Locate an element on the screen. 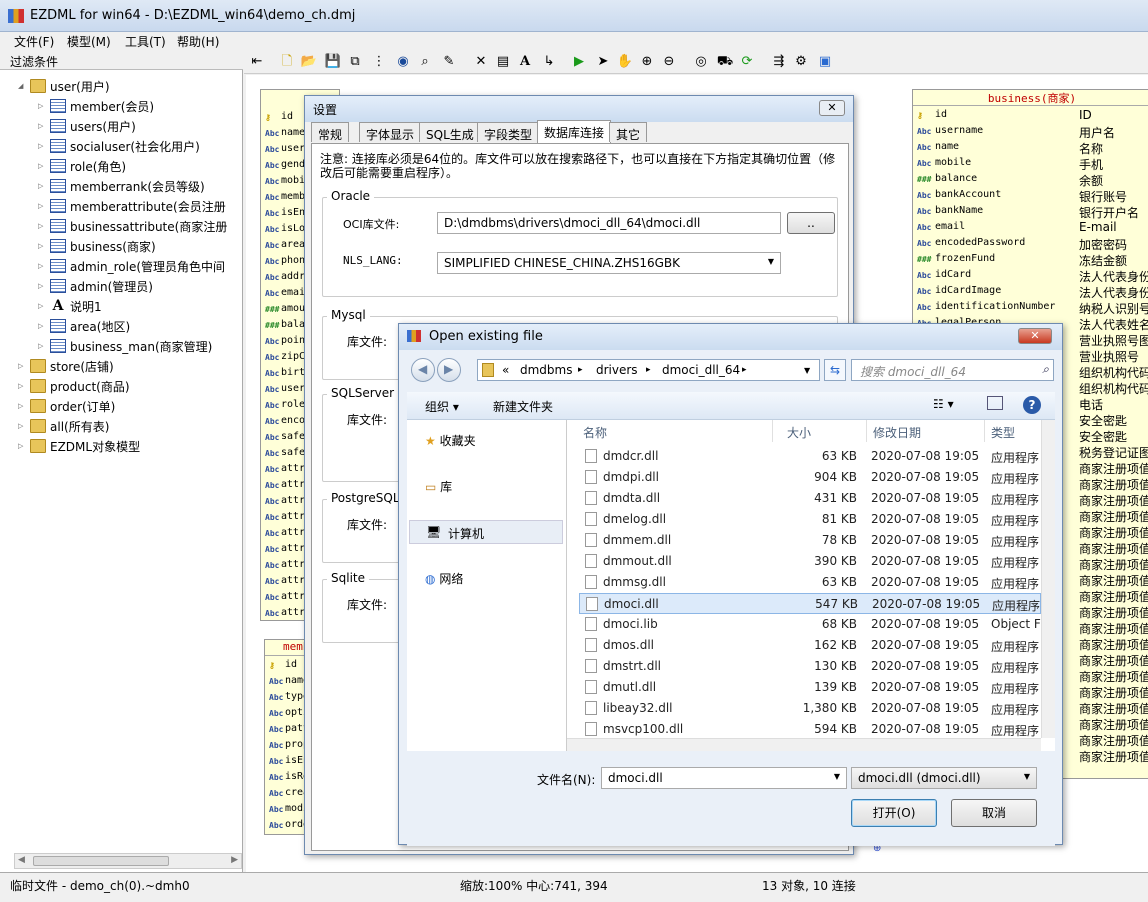  entity-field: Abc idCard 法人代表身份 is located at coordinates (1030, 276).